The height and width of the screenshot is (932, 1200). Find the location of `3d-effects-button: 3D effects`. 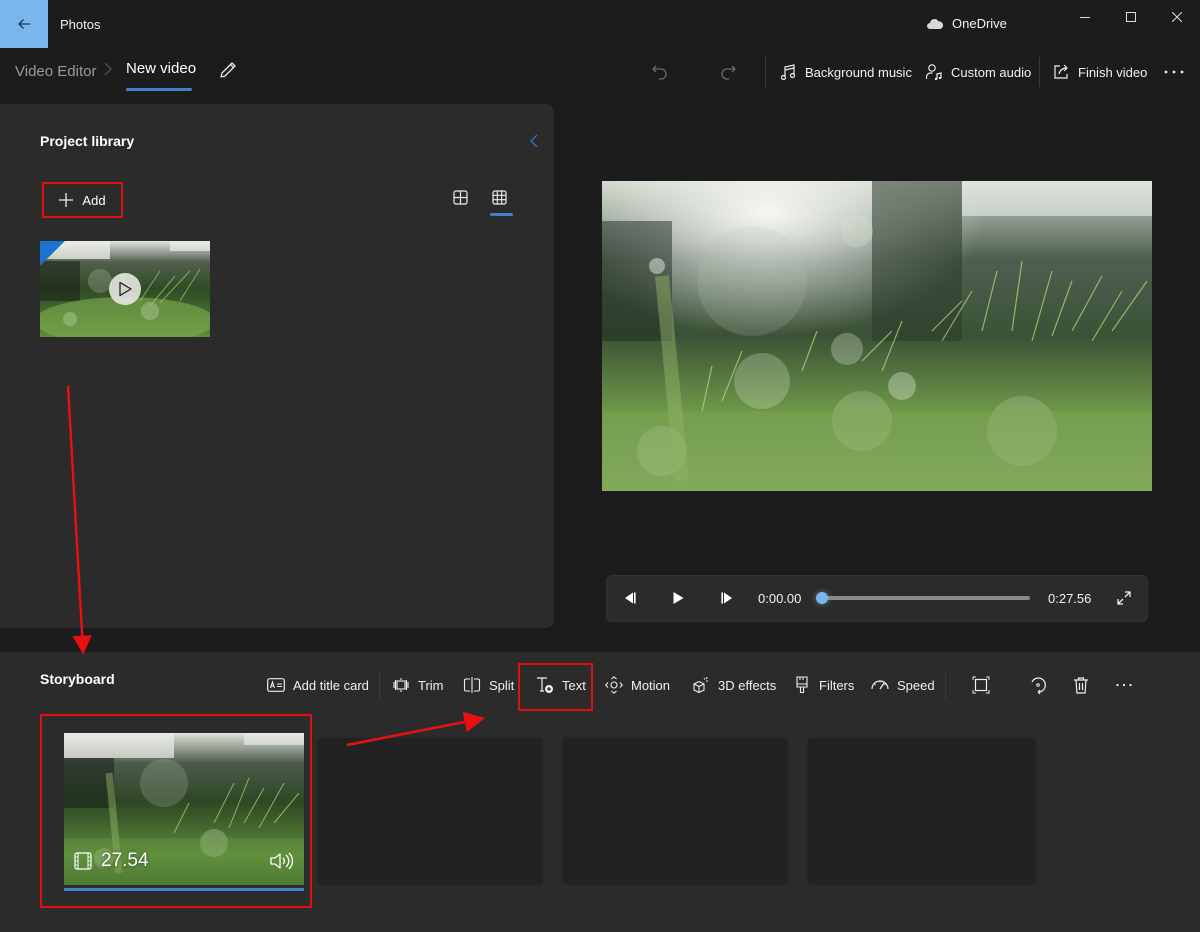

3d-effects-button: 3D effects is located at coordinates (734, 685).